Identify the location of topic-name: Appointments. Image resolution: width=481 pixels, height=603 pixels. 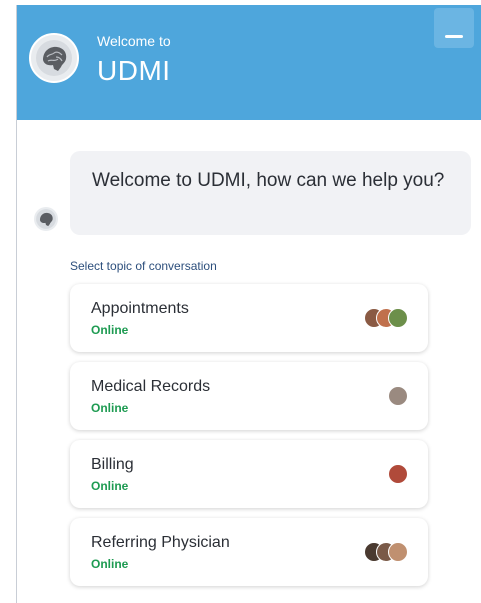
(140, 308).